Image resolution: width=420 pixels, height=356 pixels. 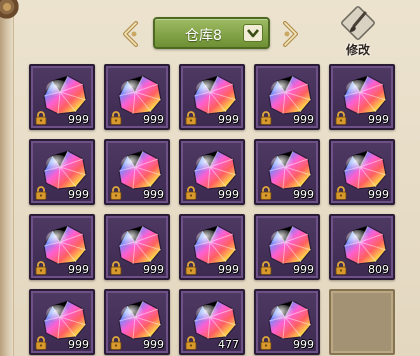 I want to click on warehouse-select: 仓库8, so click(x=211, y=33).